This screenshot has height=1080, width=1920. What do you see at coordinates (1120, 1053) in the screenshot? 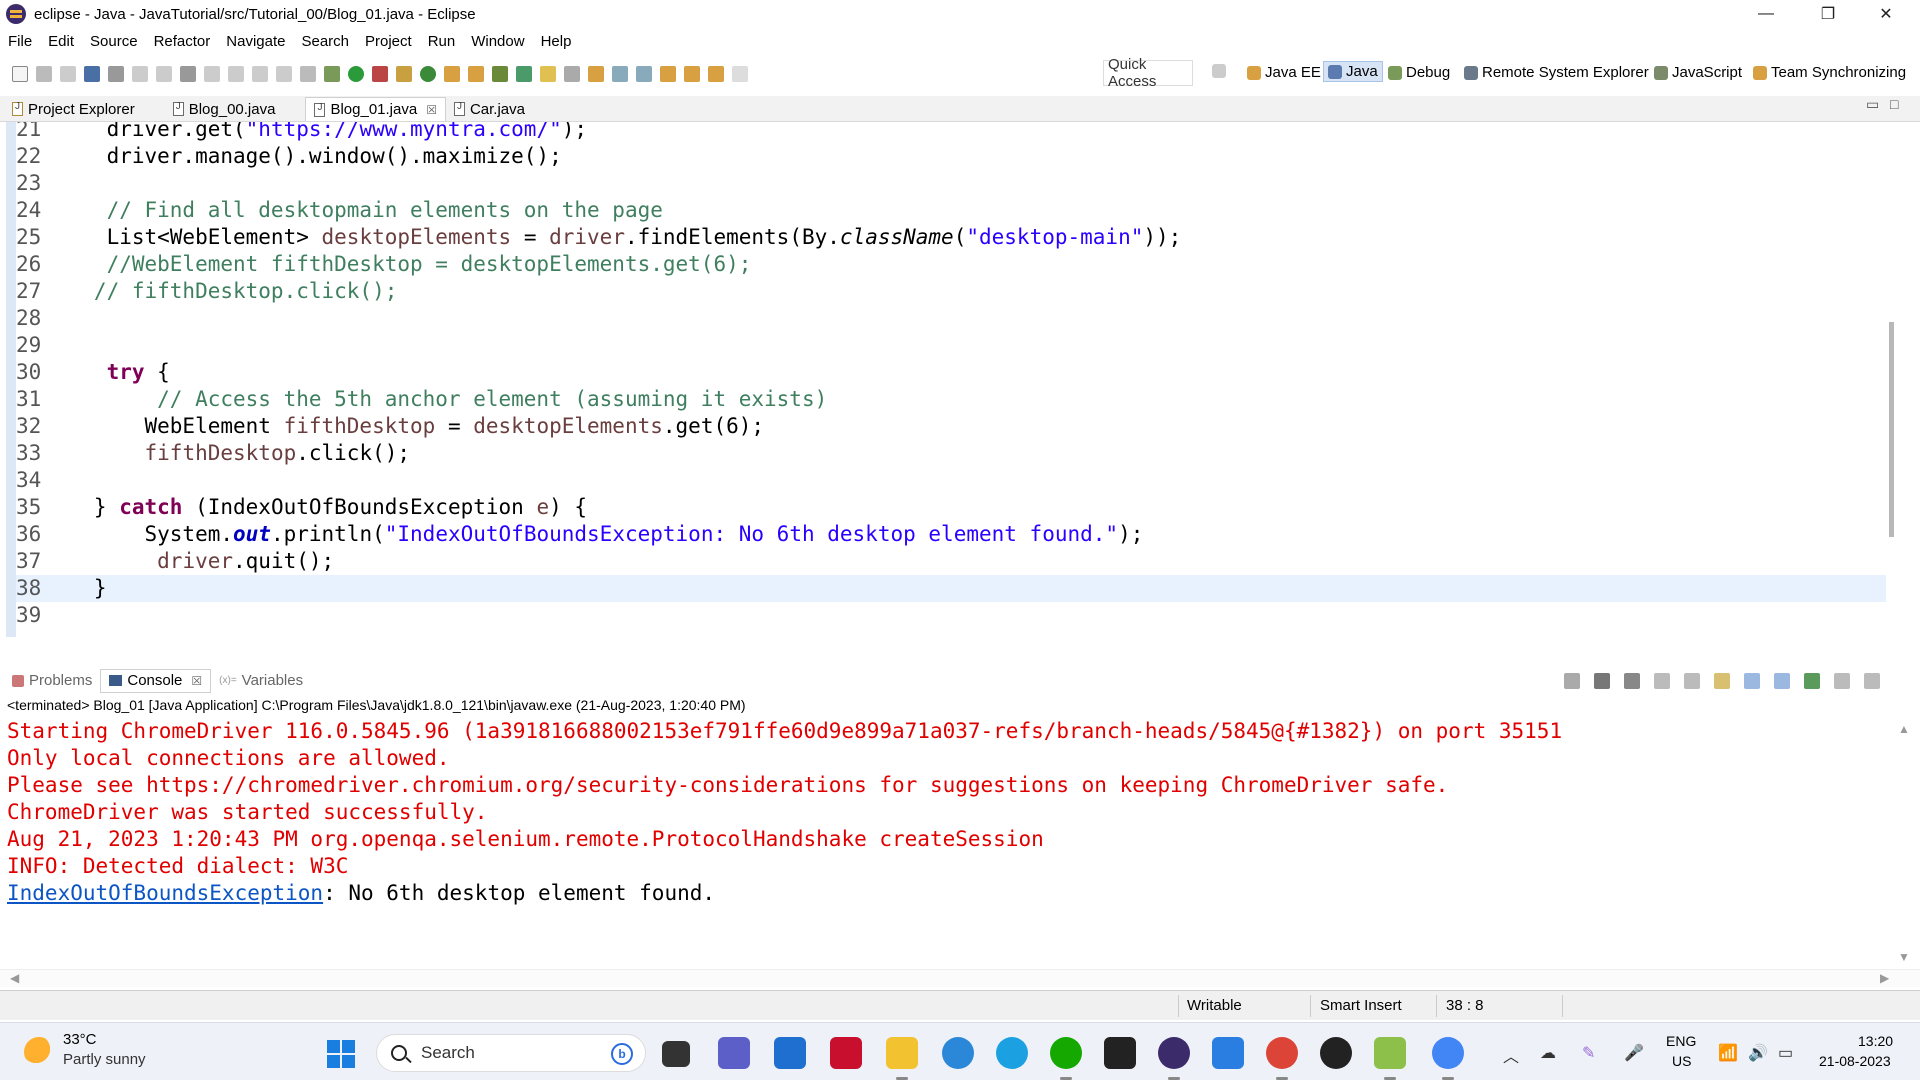
I see `terminal-app-icon` at bounding box center [1120, 1053].